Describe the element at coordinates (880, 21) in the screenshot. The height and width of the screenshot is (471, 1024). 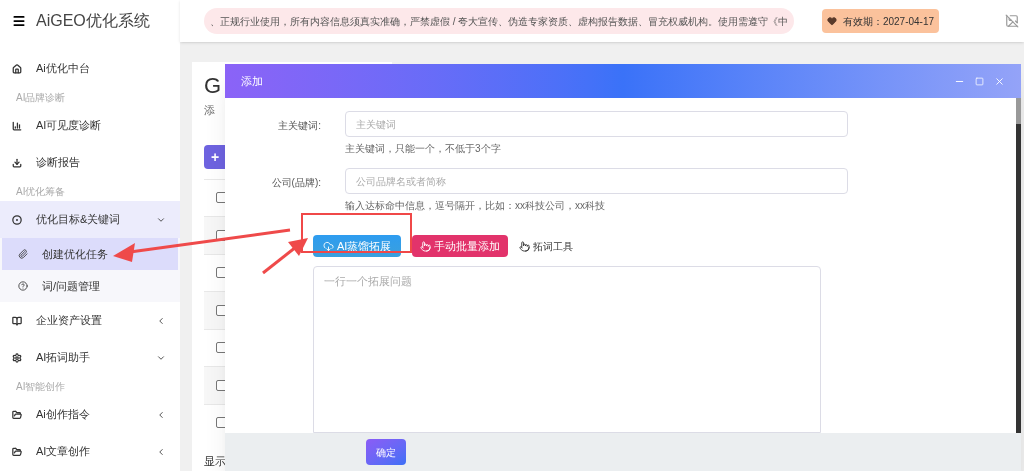
I see `validity-badge: 有效期：2027-04-17` at that location.